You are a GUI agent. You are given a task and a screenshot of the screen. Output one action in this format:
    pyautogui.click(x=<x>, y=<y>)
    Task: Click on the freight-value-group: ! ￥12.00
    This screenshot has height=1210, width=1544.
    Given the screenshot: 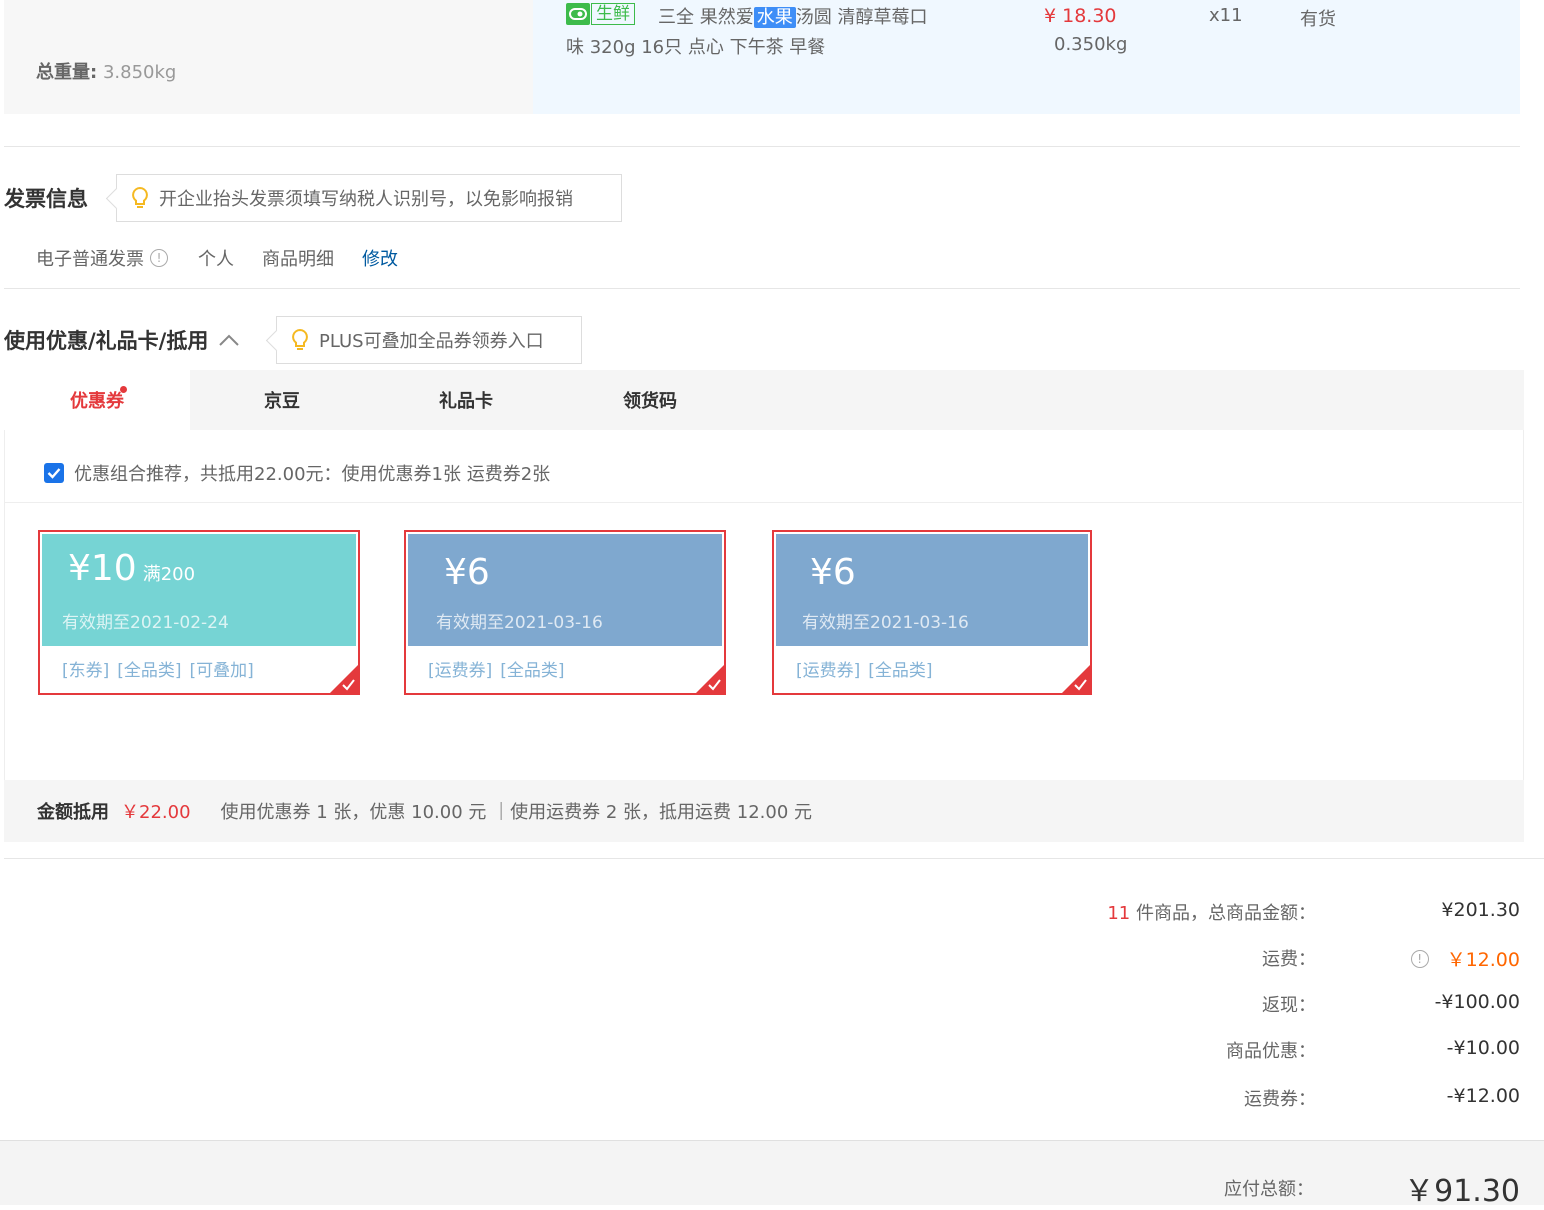 What is the action you would take?
    pyautogui.click(x=1462, y=958)
    